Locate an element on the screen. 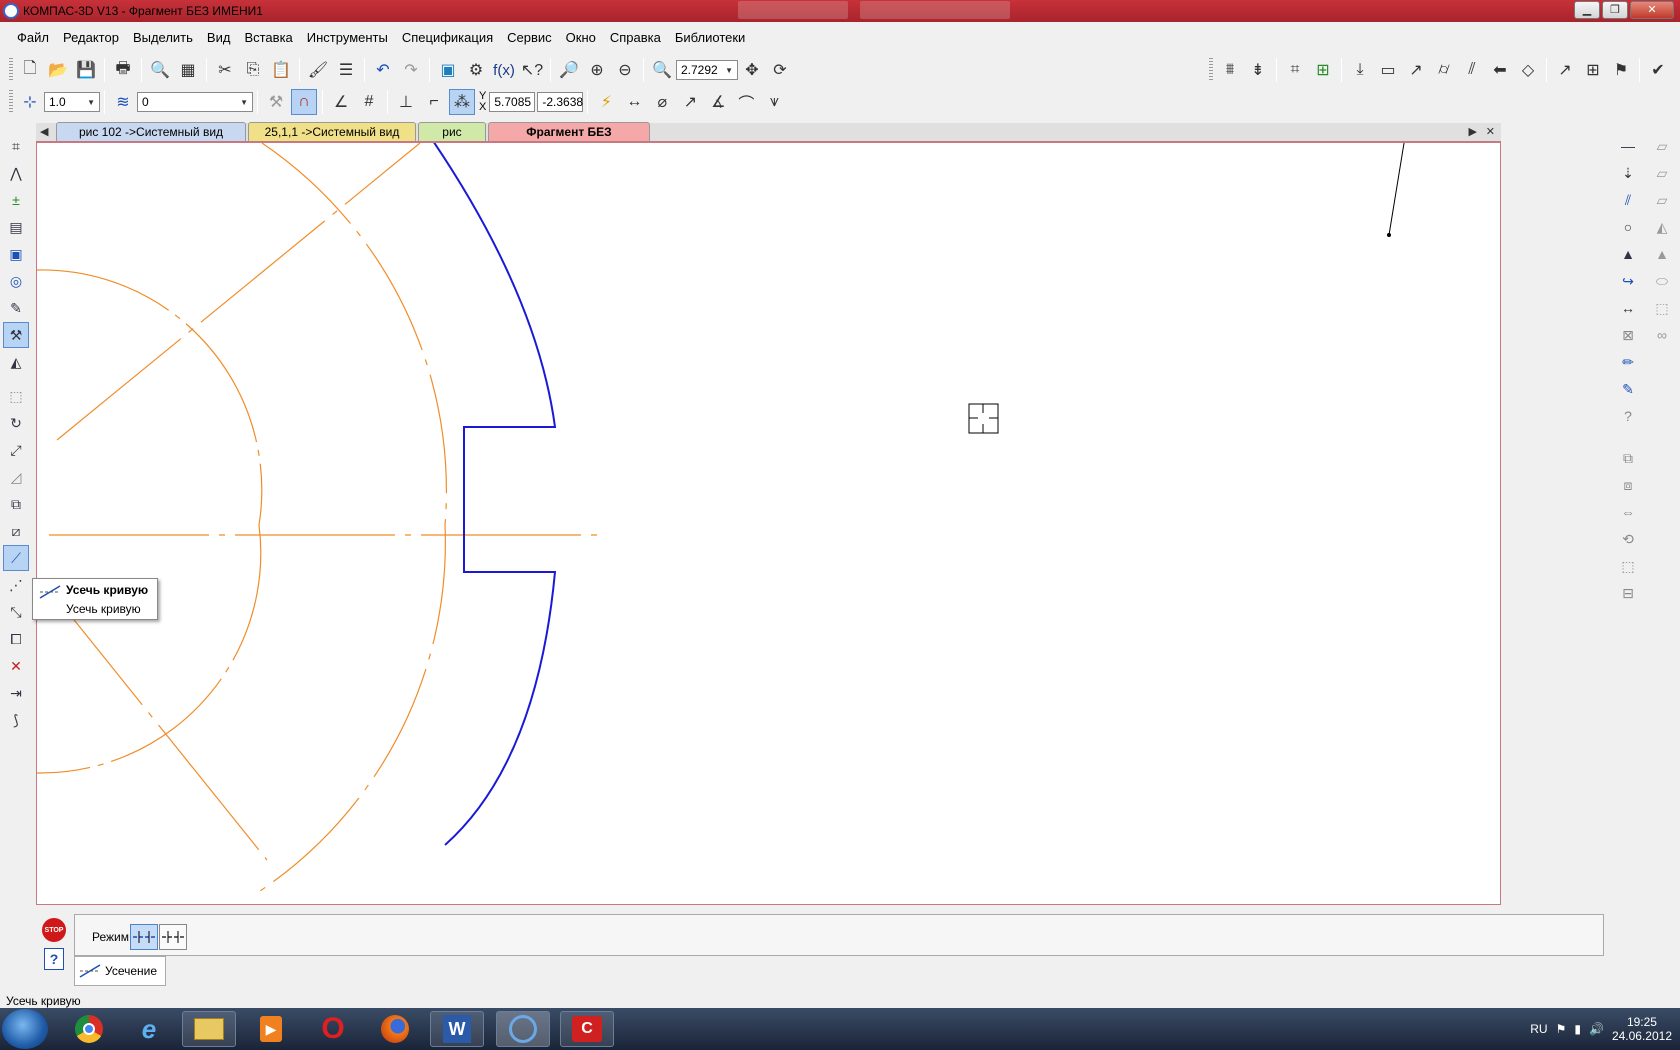  base-icon: ◇ is located at coordinates (1528, 70).